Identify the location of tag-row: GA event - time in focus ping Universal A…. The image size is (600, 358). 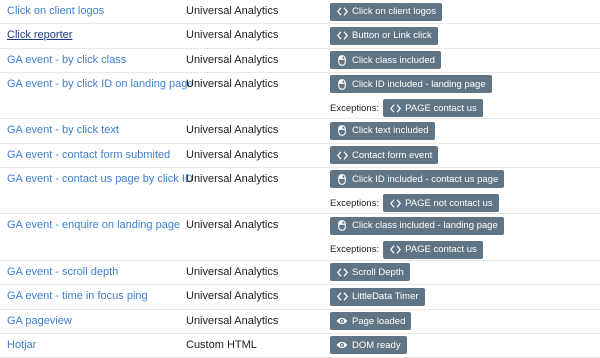
(300, 297).